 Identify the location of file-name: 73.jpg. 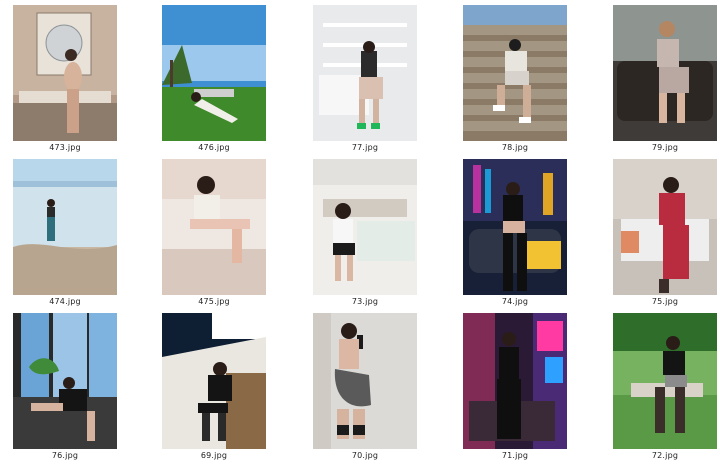
(365, 301).